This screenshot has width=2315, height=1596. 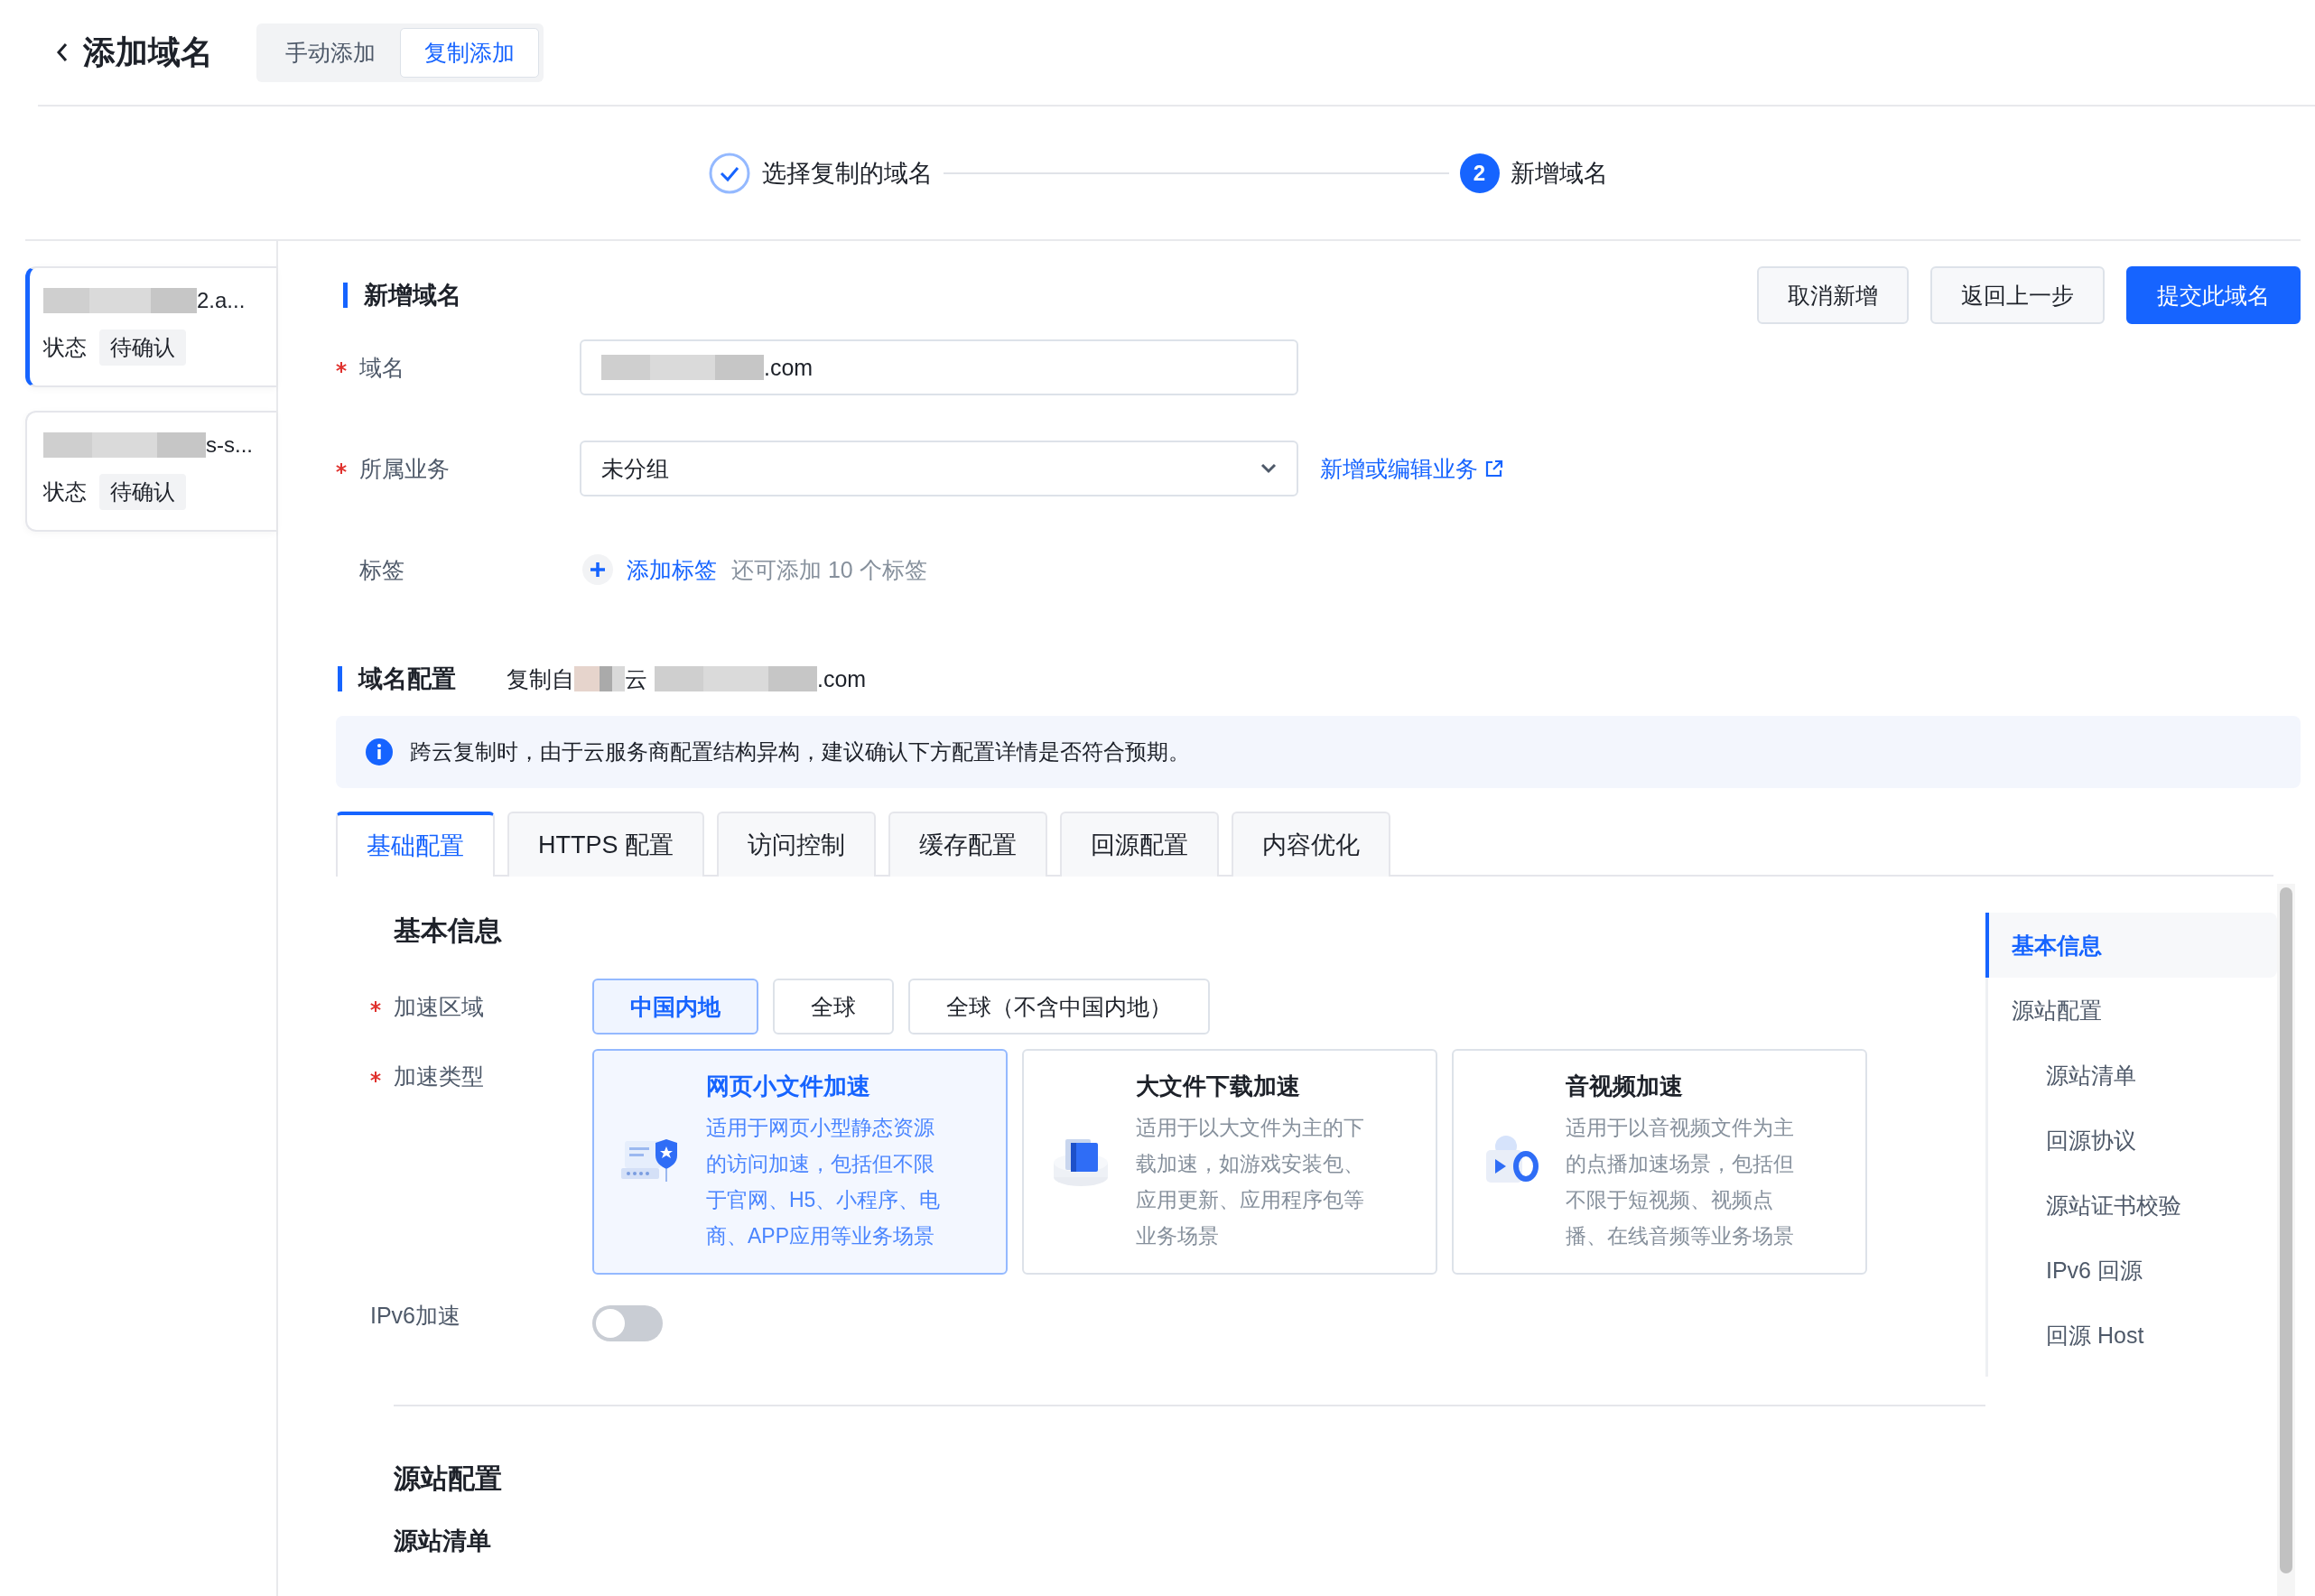 I want to click on domain-card: 2.a... 状态 待确认, so click(x=151, y=326).